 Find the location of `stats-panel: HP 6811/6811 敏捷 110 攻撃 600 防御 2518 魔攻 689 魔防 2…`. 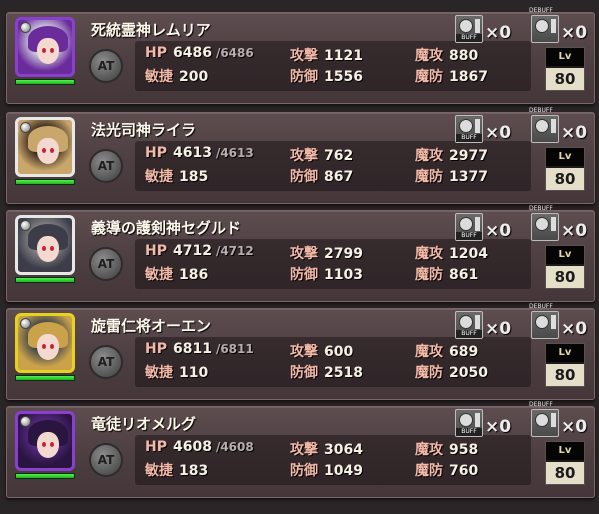

stats-panel: HP 6811/6811 敏捷 110 攻撃 600 防御 2518 魔攻 689 魔防 2… is located at coordinates (333, 362).